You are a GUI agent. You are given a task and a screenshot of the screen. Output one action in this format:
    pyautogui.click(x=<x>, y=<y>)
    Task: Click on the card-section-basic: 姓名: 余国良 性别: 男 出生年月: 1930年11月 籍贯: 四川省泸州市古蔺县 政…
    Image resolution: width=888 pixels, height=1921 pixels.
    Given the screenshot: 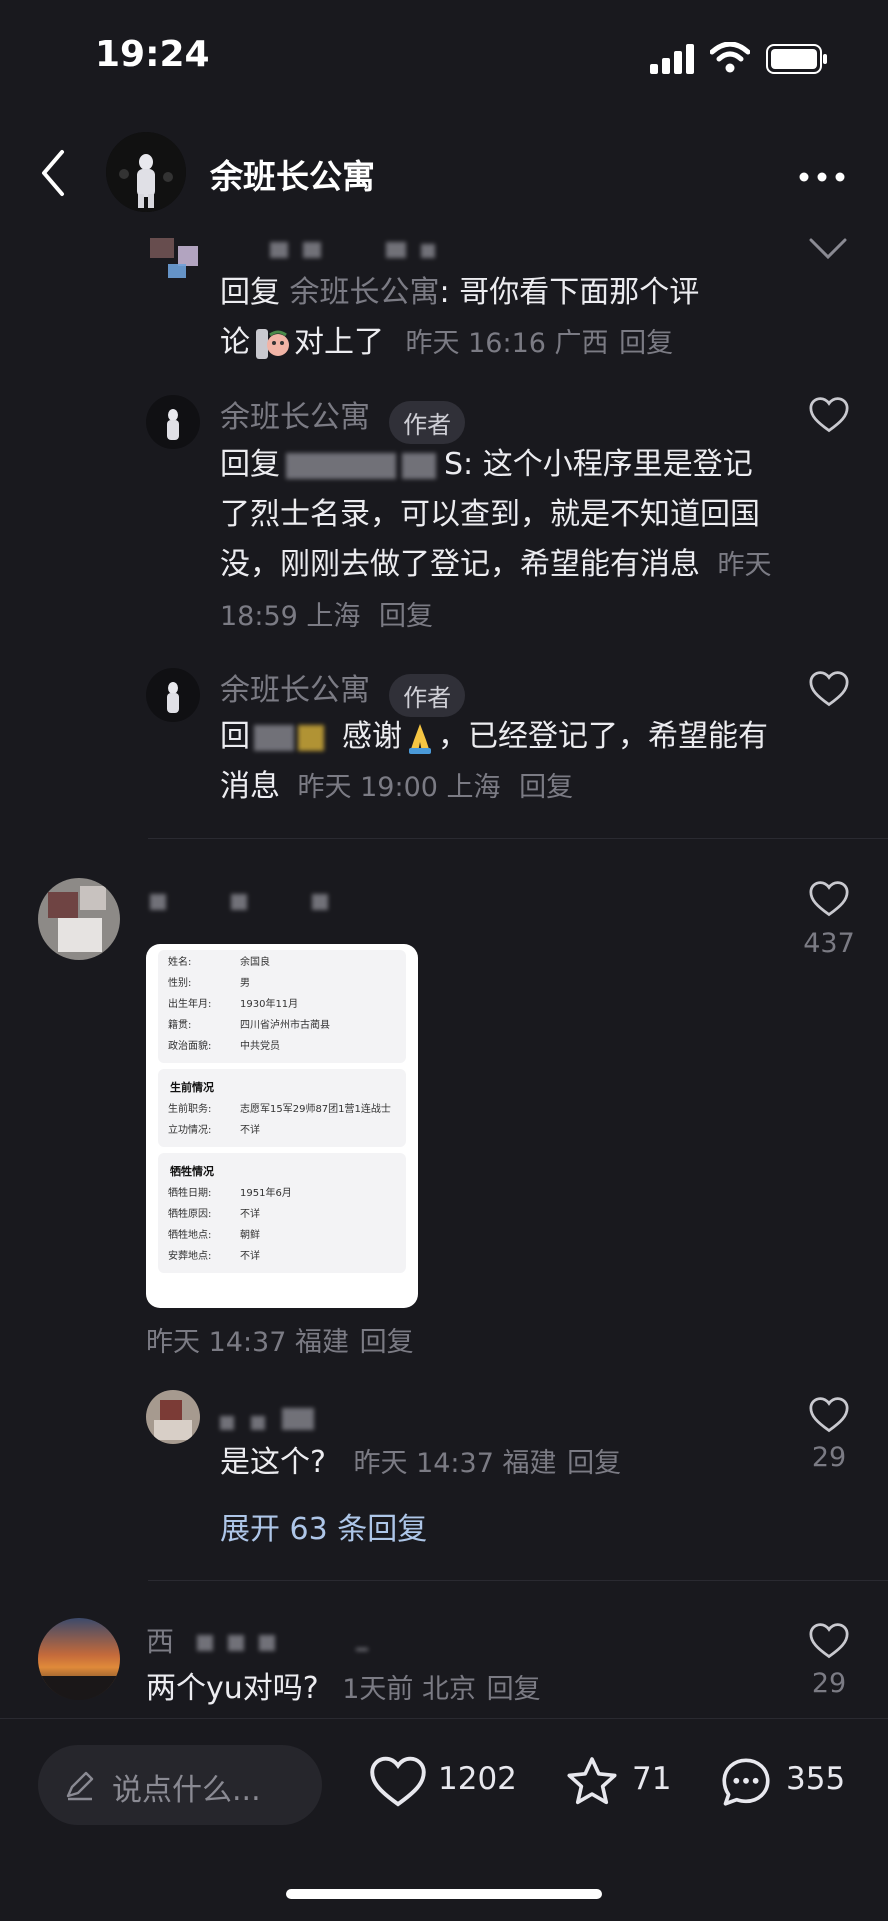 What is the action you would take?
    pyautogui.click(x=282, y=1006)
    